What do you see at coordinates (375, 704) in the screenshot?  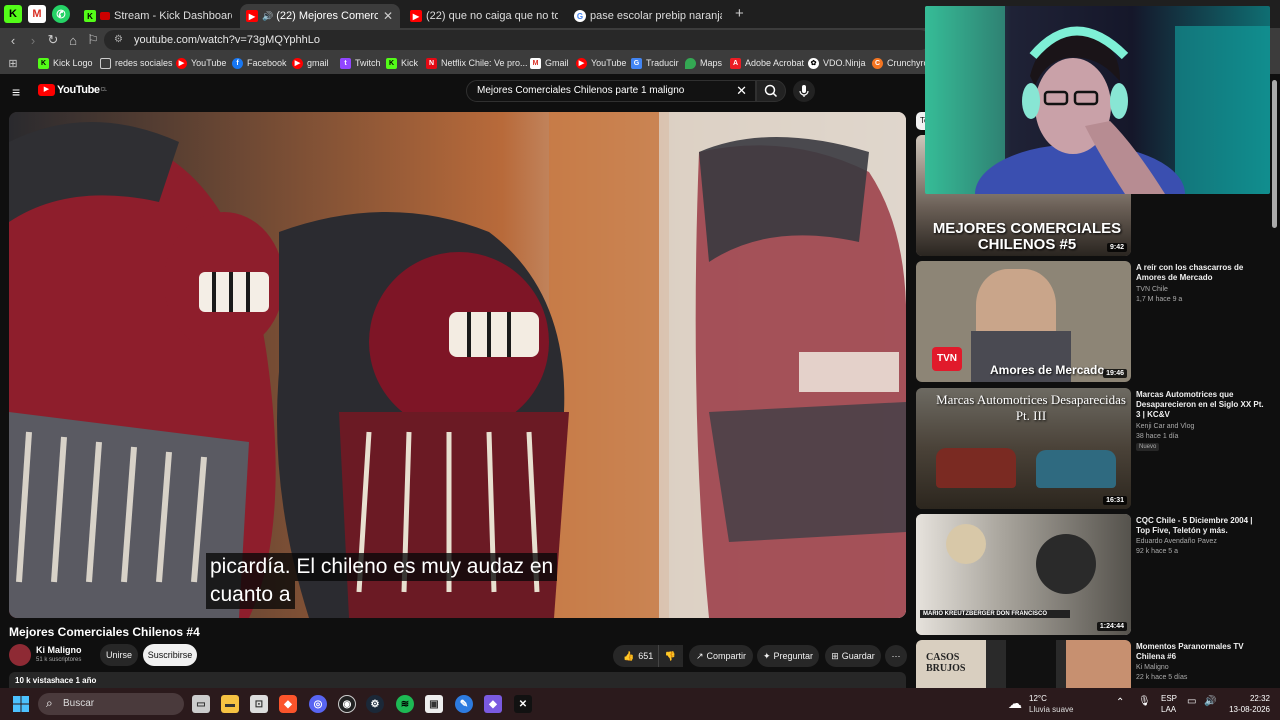 I see `steam-icon: ⚙` at bounding box center [375, 704].